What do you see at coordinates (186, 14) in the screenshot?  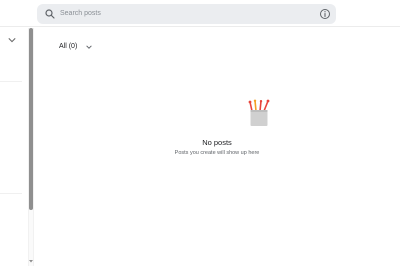 I see `search-bar: Search posts` at bounding box center [186, 14].